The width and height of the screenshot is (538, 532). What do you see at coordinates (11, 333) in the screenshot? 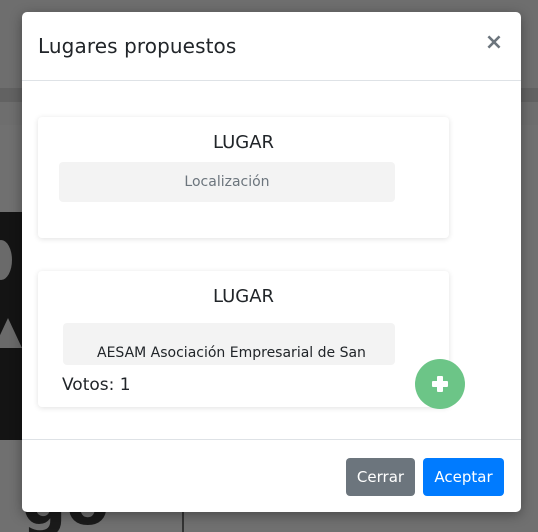
I see `background-arrow-shape` at bounding box center [11, 333].